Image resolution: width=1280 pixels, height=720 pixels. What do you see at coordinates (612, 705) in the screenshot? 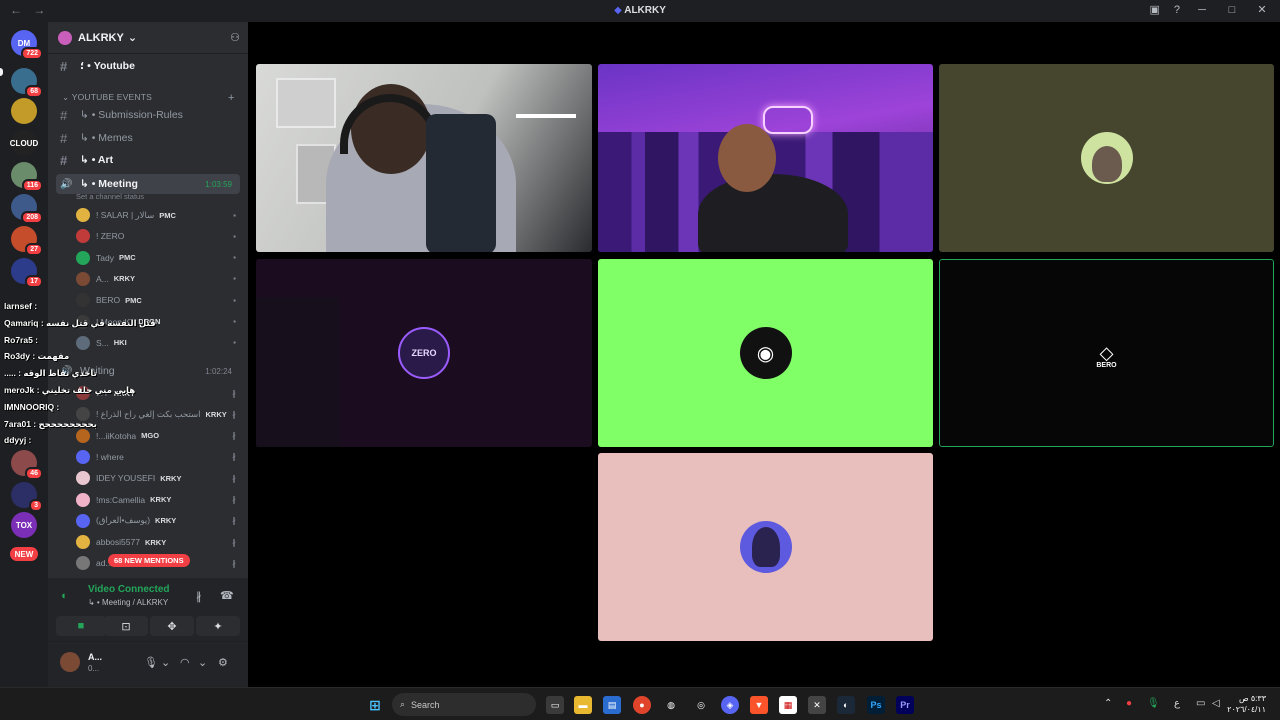
I see `store-icon: ▤` at bounding box center [612, 705].